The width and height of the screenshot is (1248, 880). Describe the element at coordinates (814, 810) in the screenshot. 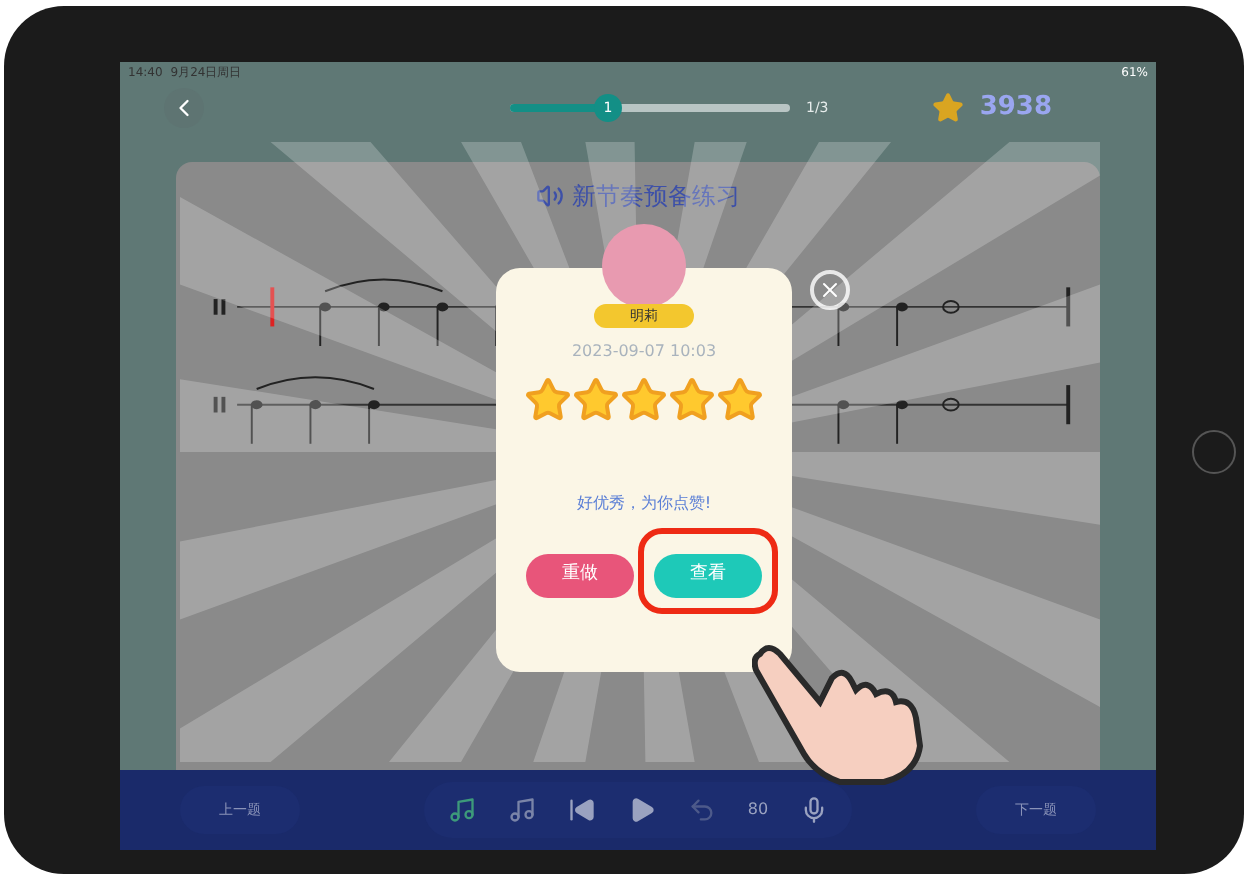

I see `microphone-icon` at that location.